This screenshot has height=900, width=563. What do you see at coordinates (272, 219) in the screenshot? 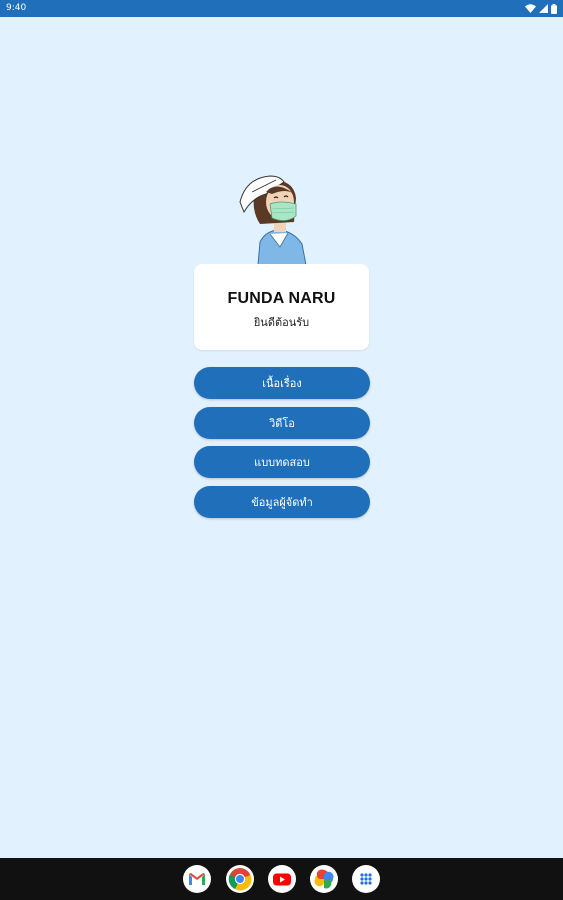
I see `nurse-illustration` at bounding box center [272, 219].